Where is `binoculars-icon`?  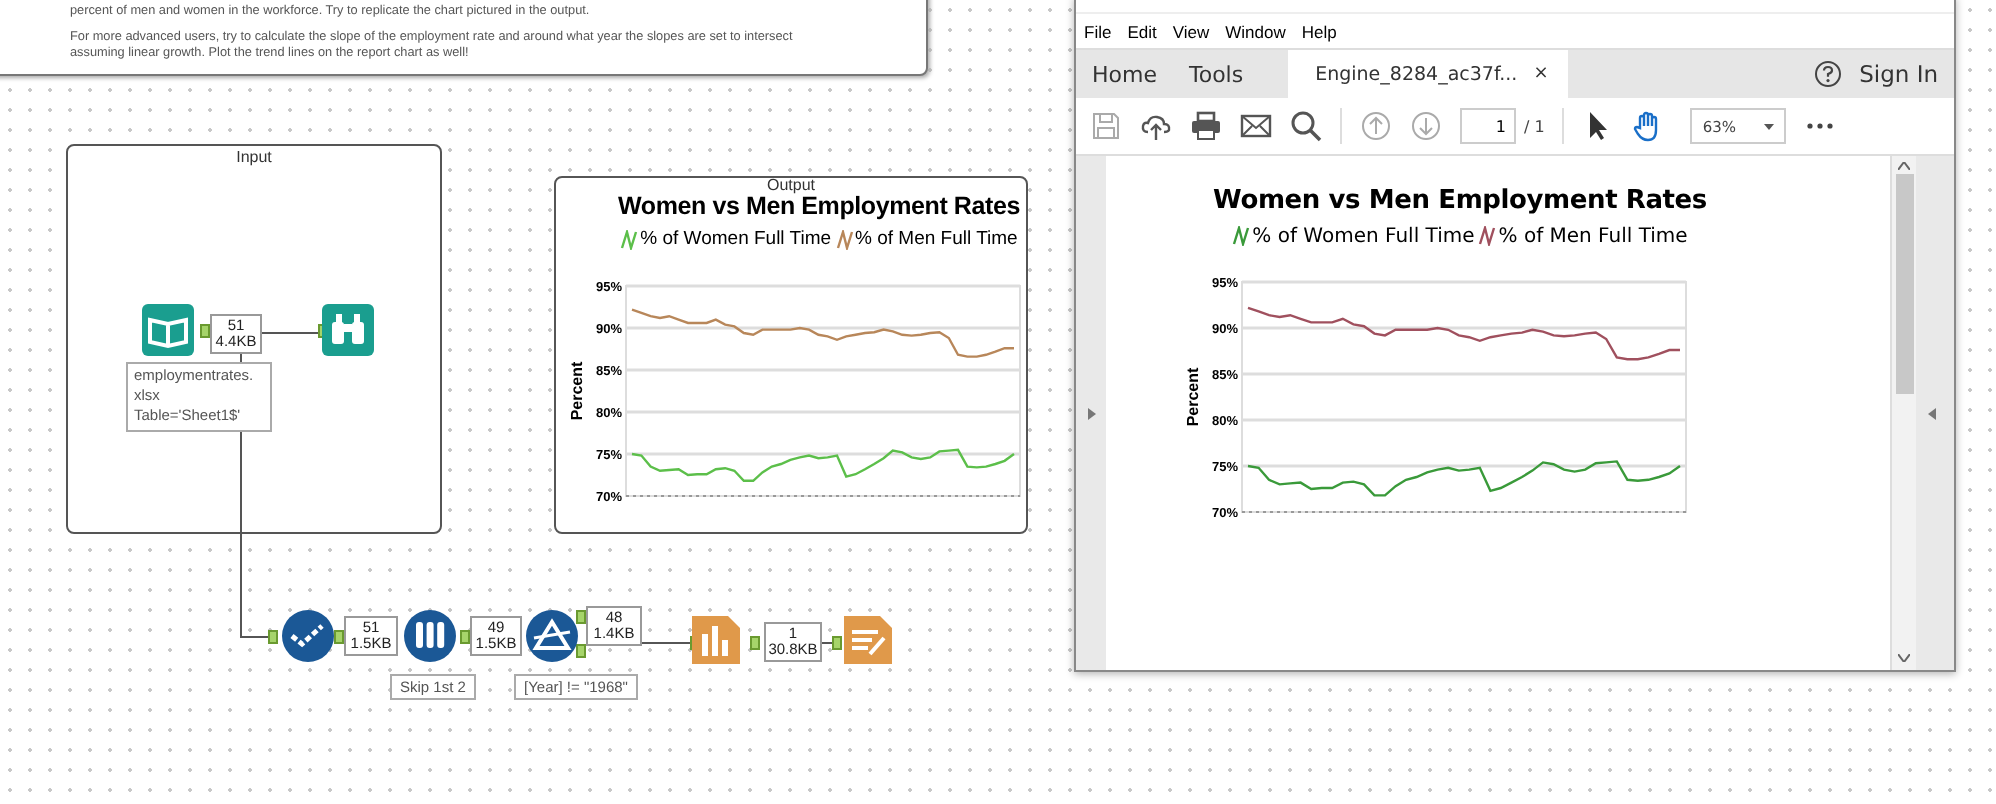 binoculars-icon is located at coordinates (348, 330).